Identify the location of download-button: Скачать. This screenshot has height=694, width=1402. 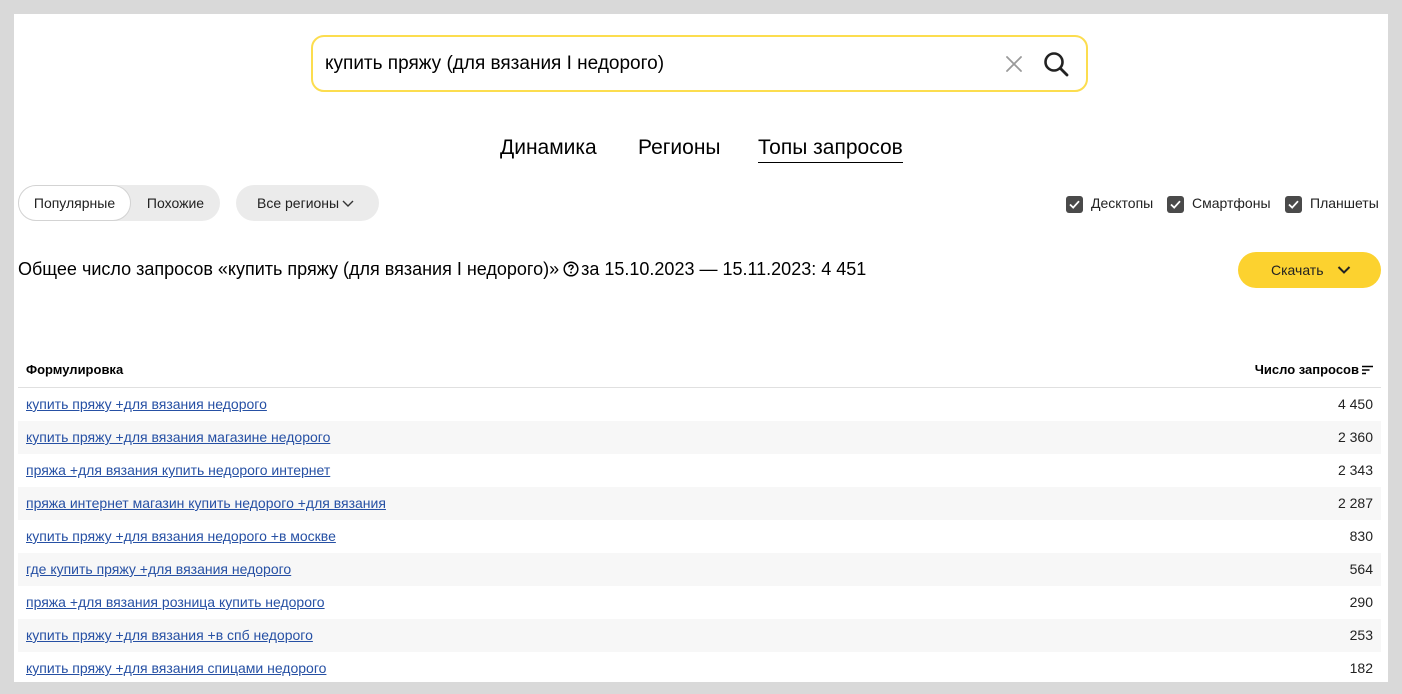
(1309, 270).